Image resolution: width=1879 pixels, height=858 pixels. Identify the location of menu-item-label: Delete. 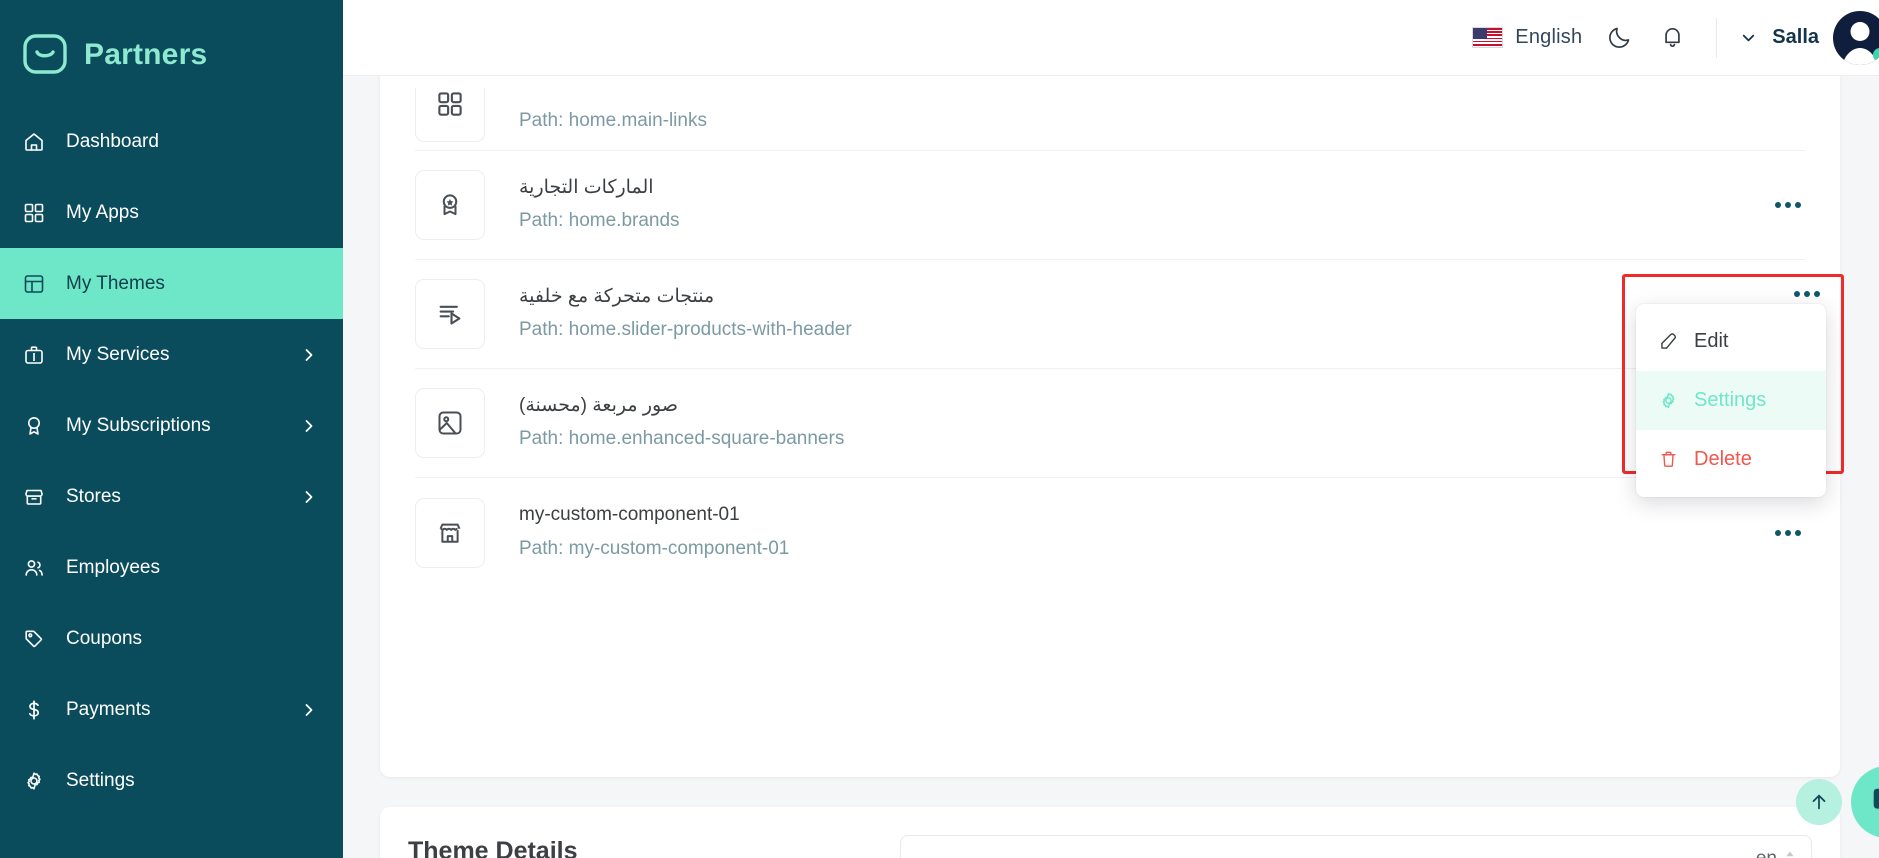
(1723, 459).